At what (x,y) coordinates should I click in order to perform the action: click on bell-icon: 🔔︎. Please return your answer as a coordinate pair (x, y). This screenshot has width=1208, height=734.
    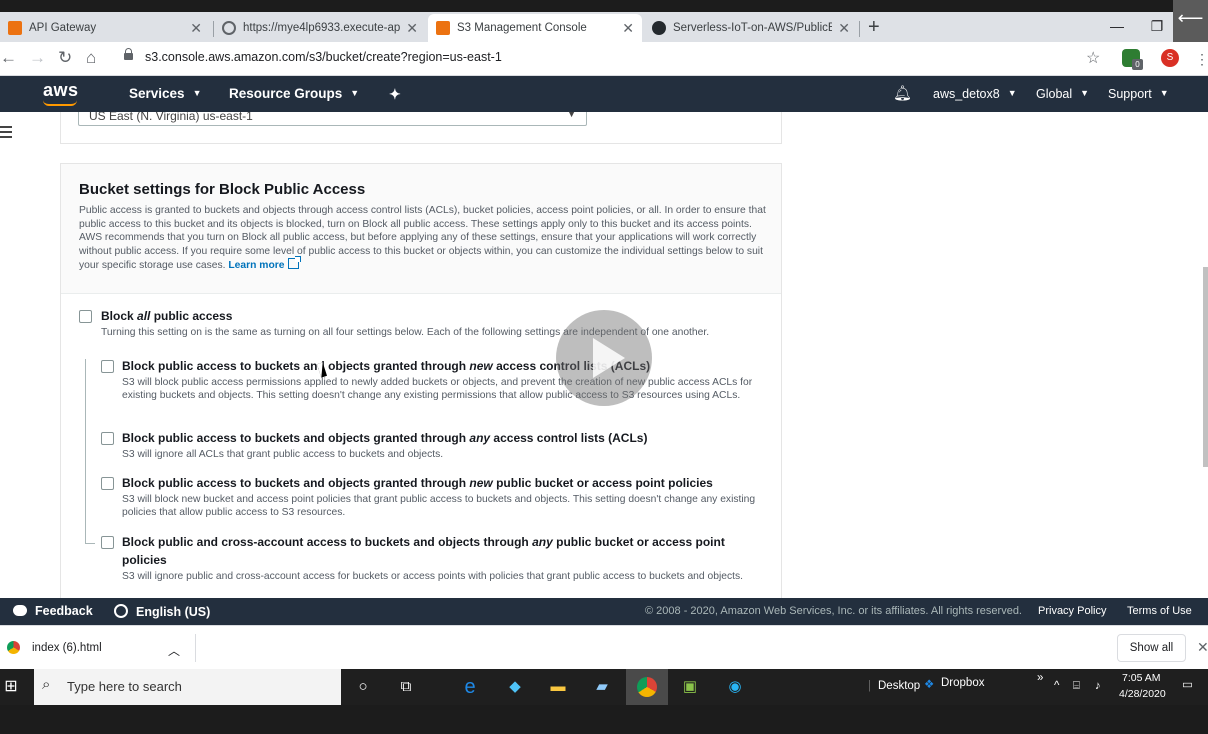
    Looking at the image, I should click on (902, 93).